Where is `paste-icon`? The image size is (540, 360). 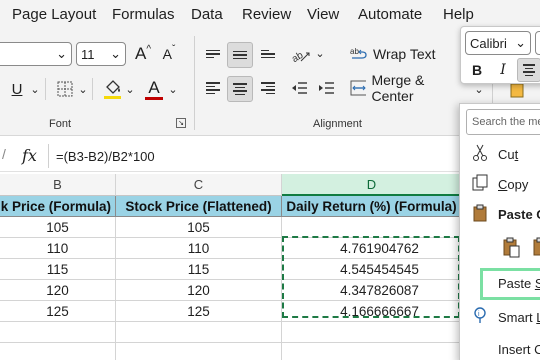
paste-icon is located at coordinates (511, 247).